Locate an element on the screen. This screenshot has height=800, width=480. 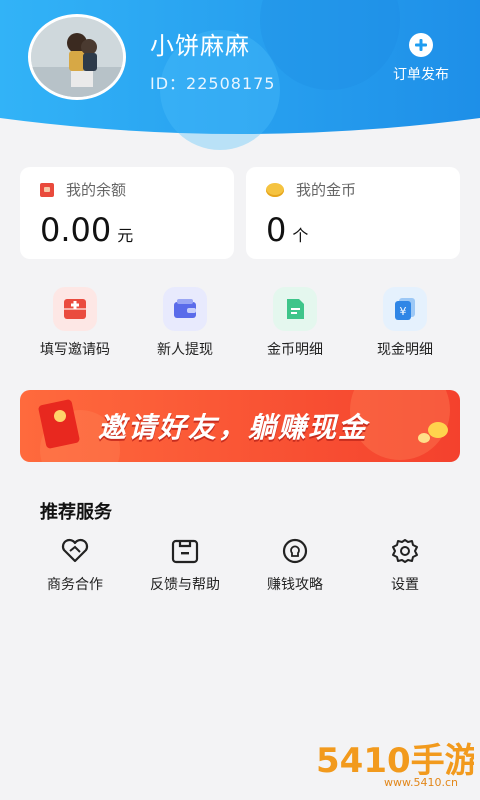
balance-amount: 0.00 is located at coordinates (76, 230).